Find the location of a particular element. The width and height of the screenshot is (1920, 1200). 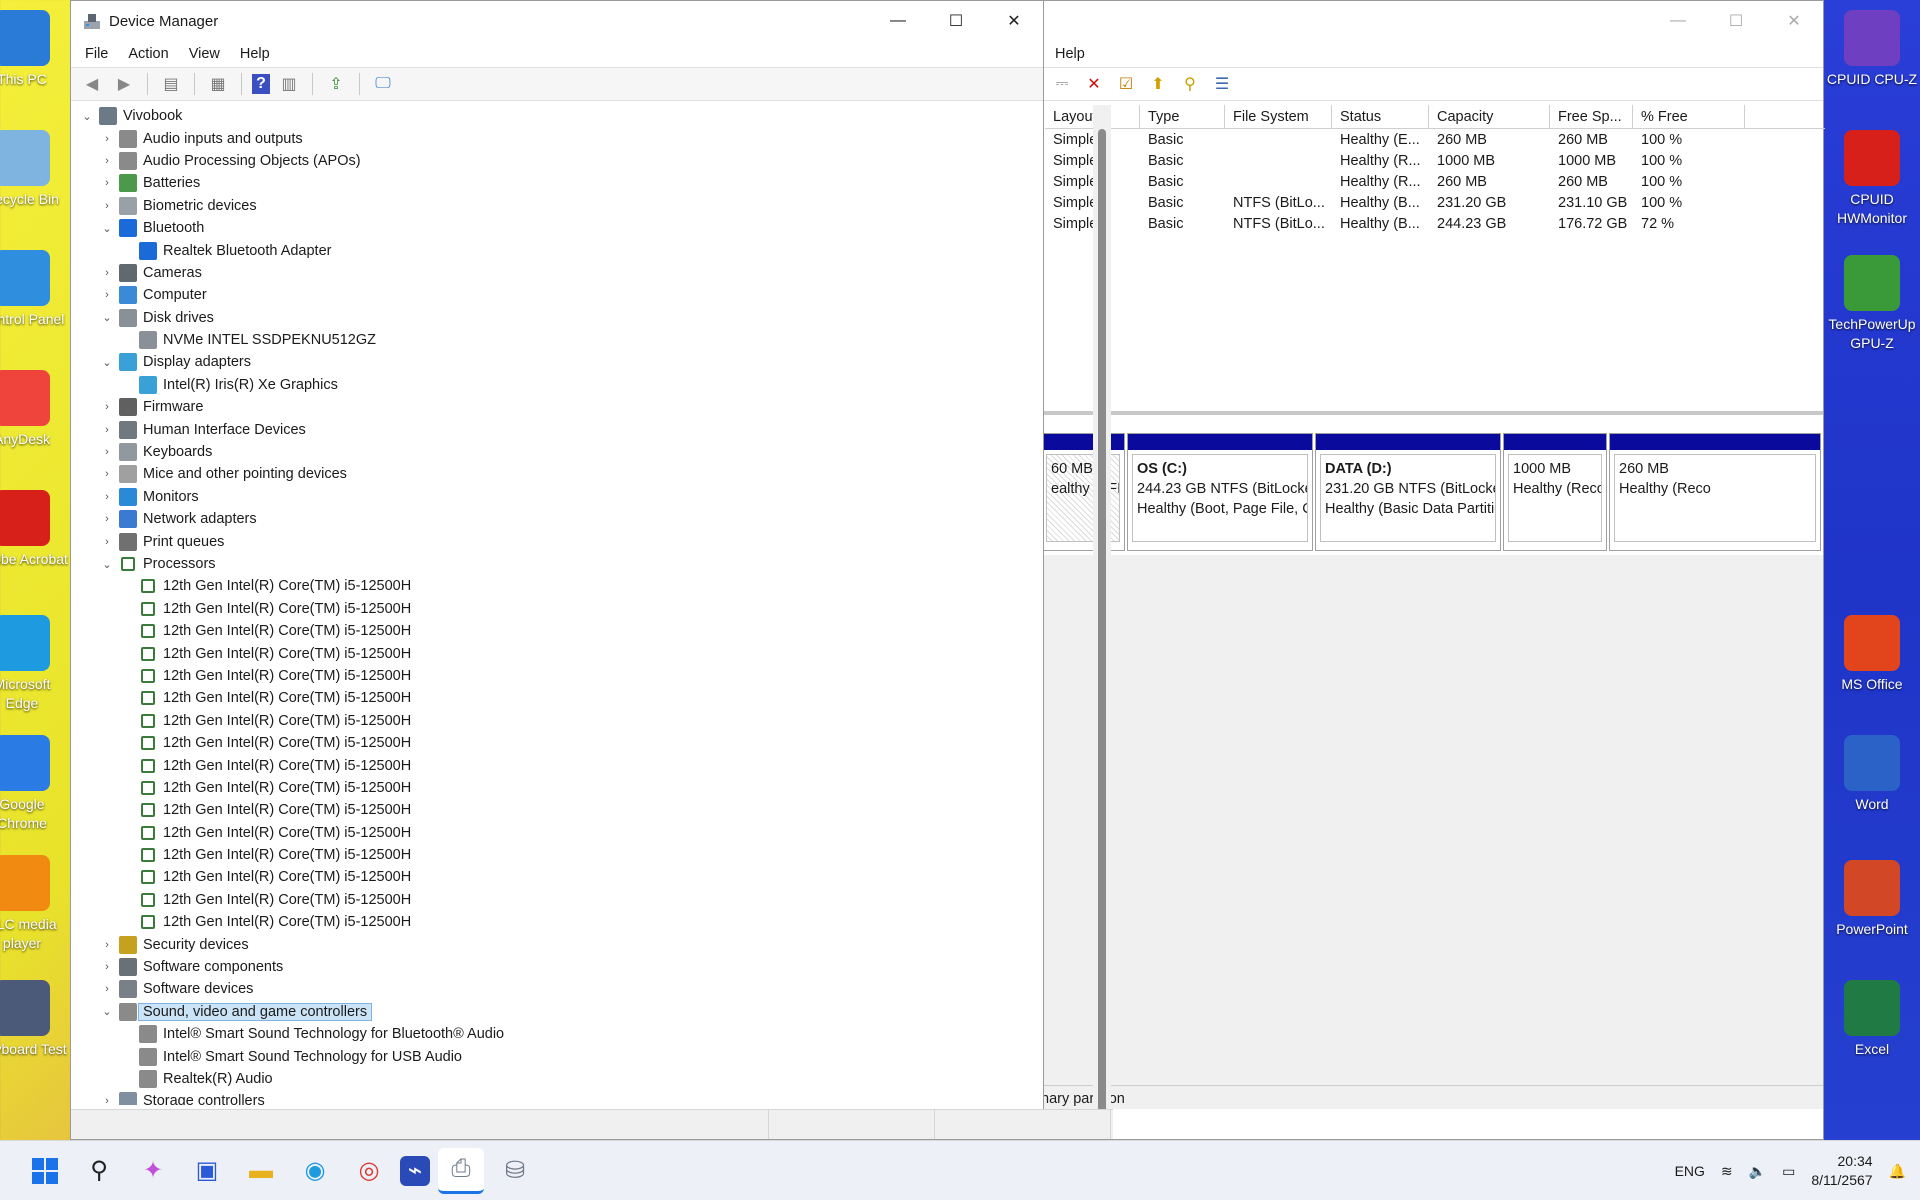

tree-item: › Security devices is located at coordinates (551, 944).